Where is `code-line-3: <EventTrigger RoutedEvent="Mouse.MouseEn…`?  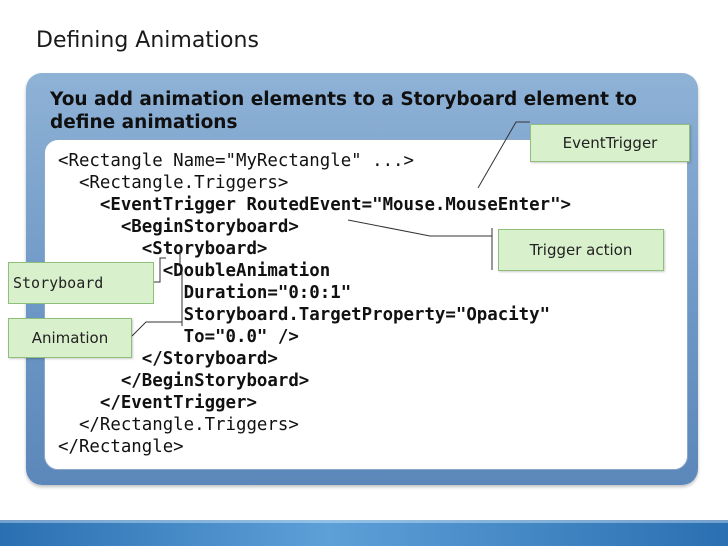 code-line-3: <EventTrigger RoutedEvent="Mouse.MouseEn… is located at coordinates (315, 205).